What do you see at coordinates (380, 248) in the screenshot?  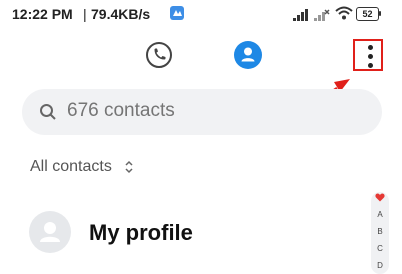 I see `alpha-letter: C` at bounding box center [380, 248].